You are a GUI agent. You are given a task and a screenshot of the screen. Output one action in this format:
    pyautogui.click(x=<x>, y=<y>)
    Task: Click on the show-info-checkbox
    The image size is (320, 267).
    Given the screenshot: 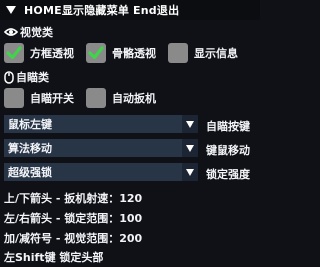 What is the action you would take?
    pyautogui.click(x=178, y=53)
    